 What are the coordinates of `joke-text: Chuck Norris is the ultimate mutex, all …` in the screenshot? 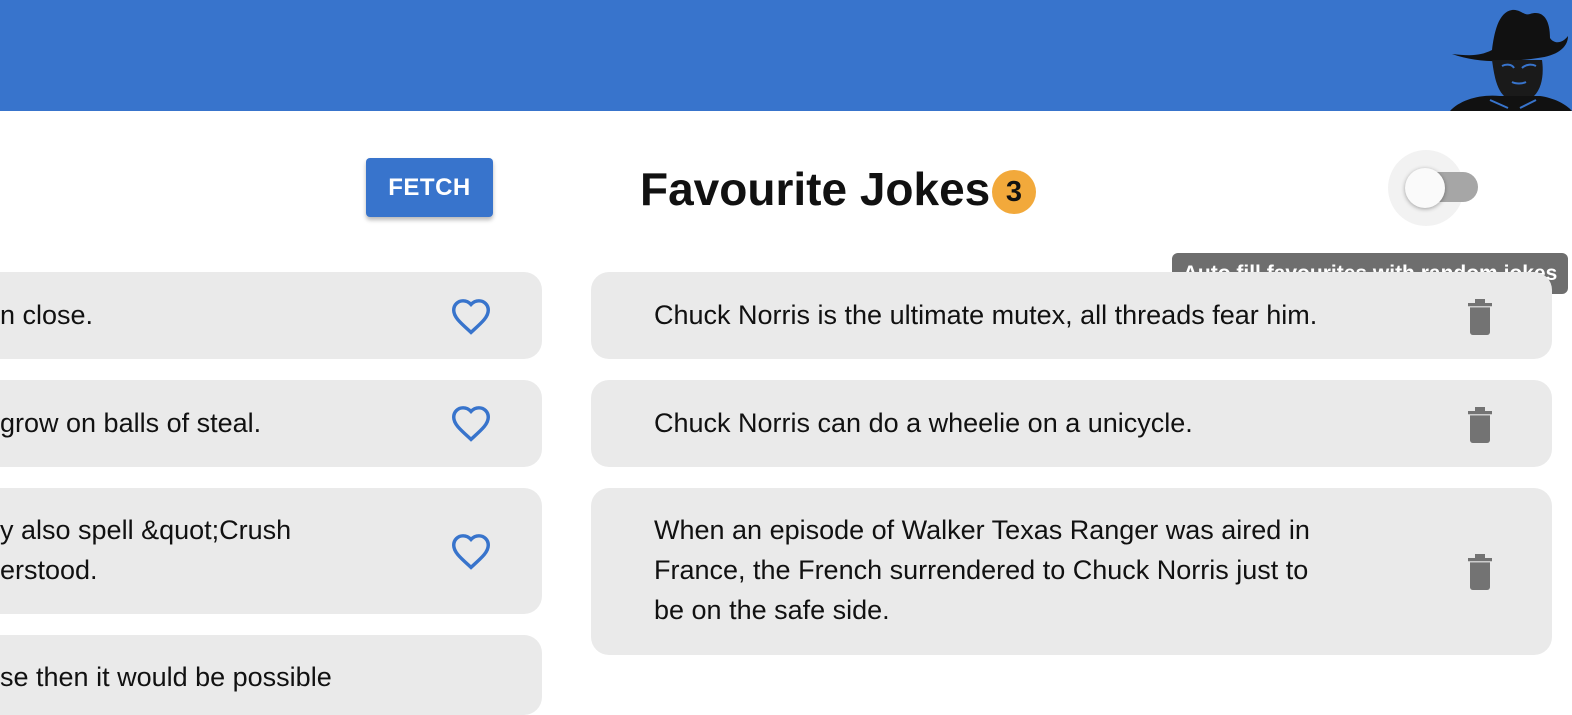 It's located at (986, 315).